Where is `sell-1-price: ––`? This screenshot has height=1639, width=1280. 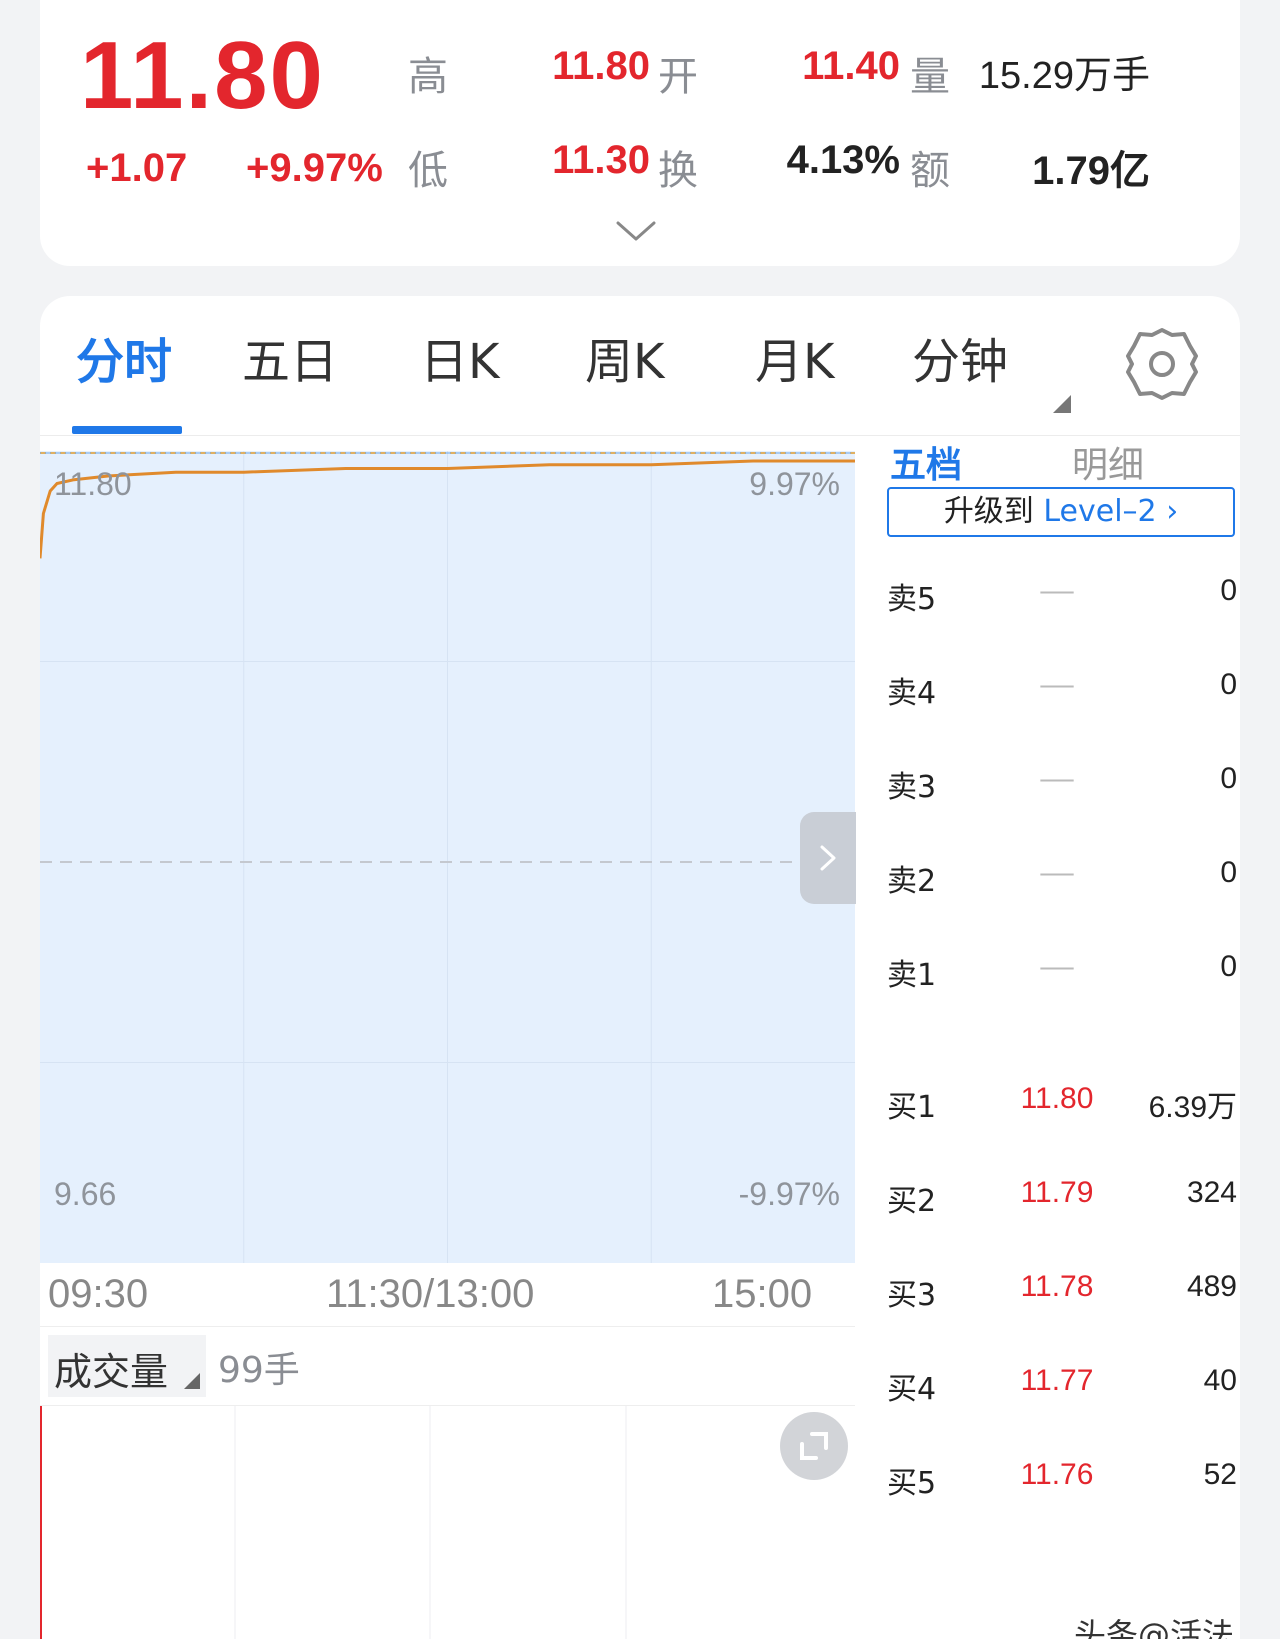 sell-1-price: –– is located at coordinates (1057, 966).